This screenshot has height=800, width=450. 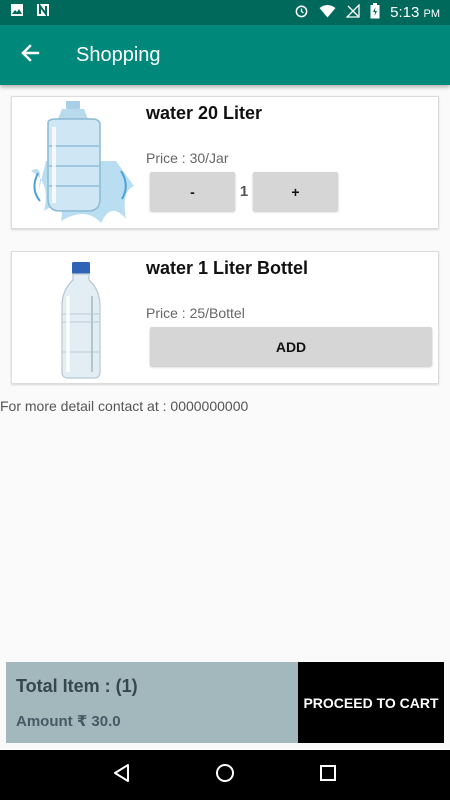 I want to click on nav-back-button, so click(x=122, y=775).